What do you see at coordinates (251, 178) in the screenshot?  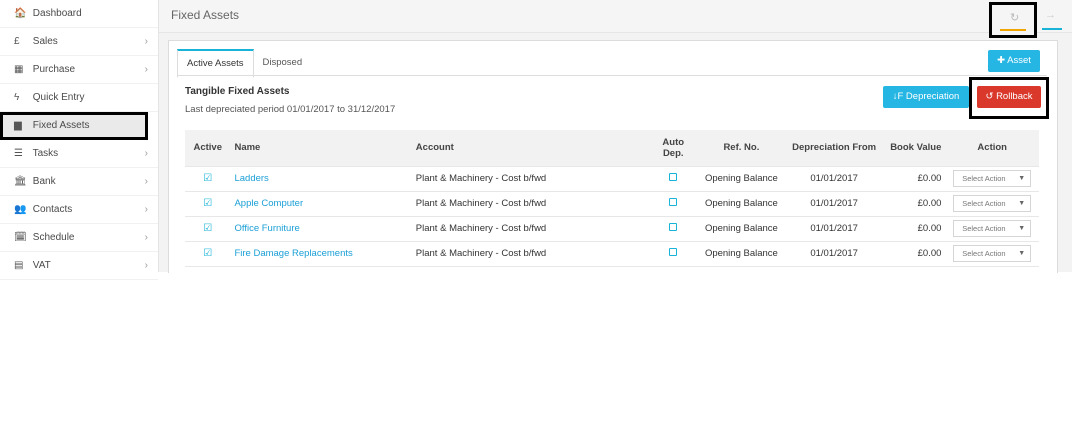 I see `asset-name-link: Ladders` at bounding box center [251, 178].